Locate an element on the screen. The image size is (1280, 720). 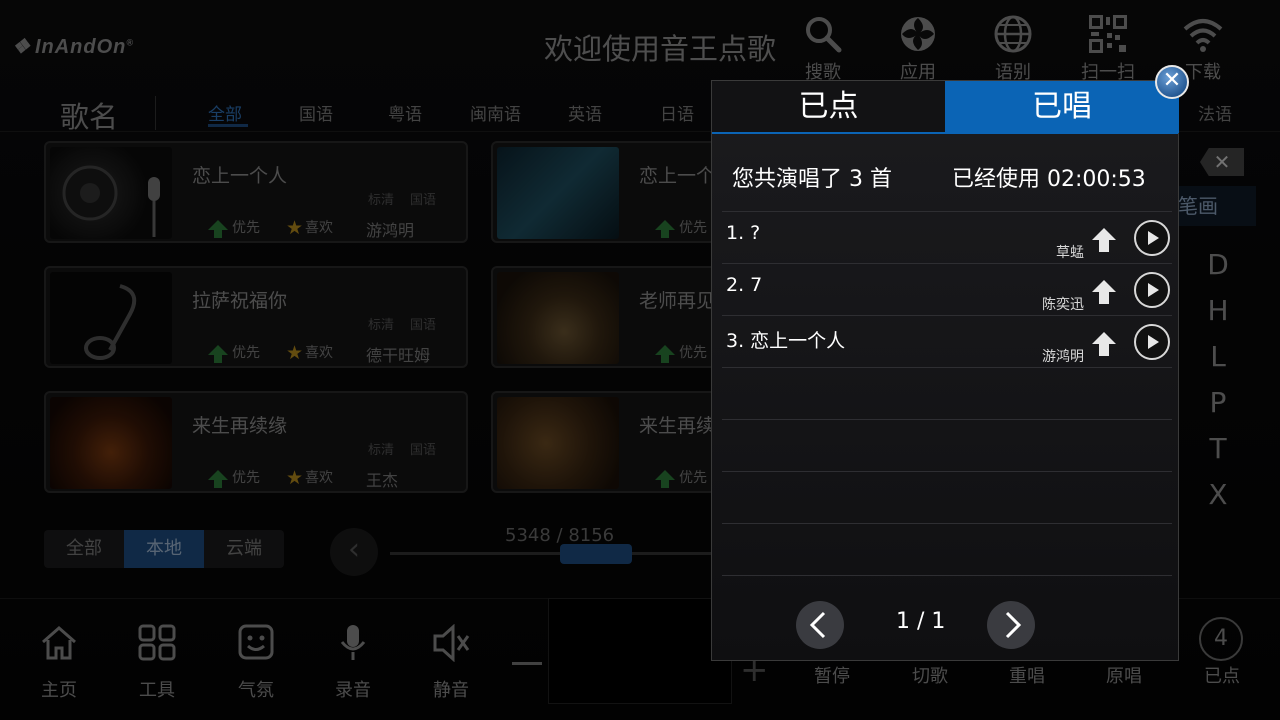
chevron-right-icon is located at coordinates (1013, 625).